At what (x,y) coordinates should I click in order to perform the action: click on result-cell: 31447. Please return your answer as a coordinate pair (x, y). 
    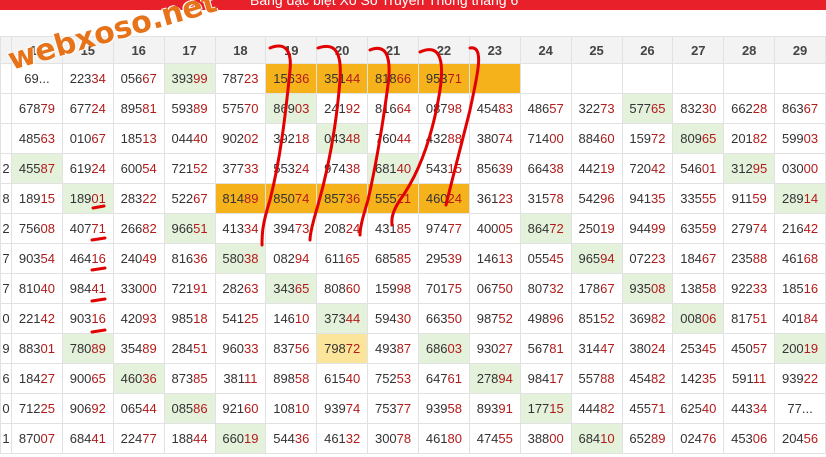
    Looking at the image, I should click on (596, 348).